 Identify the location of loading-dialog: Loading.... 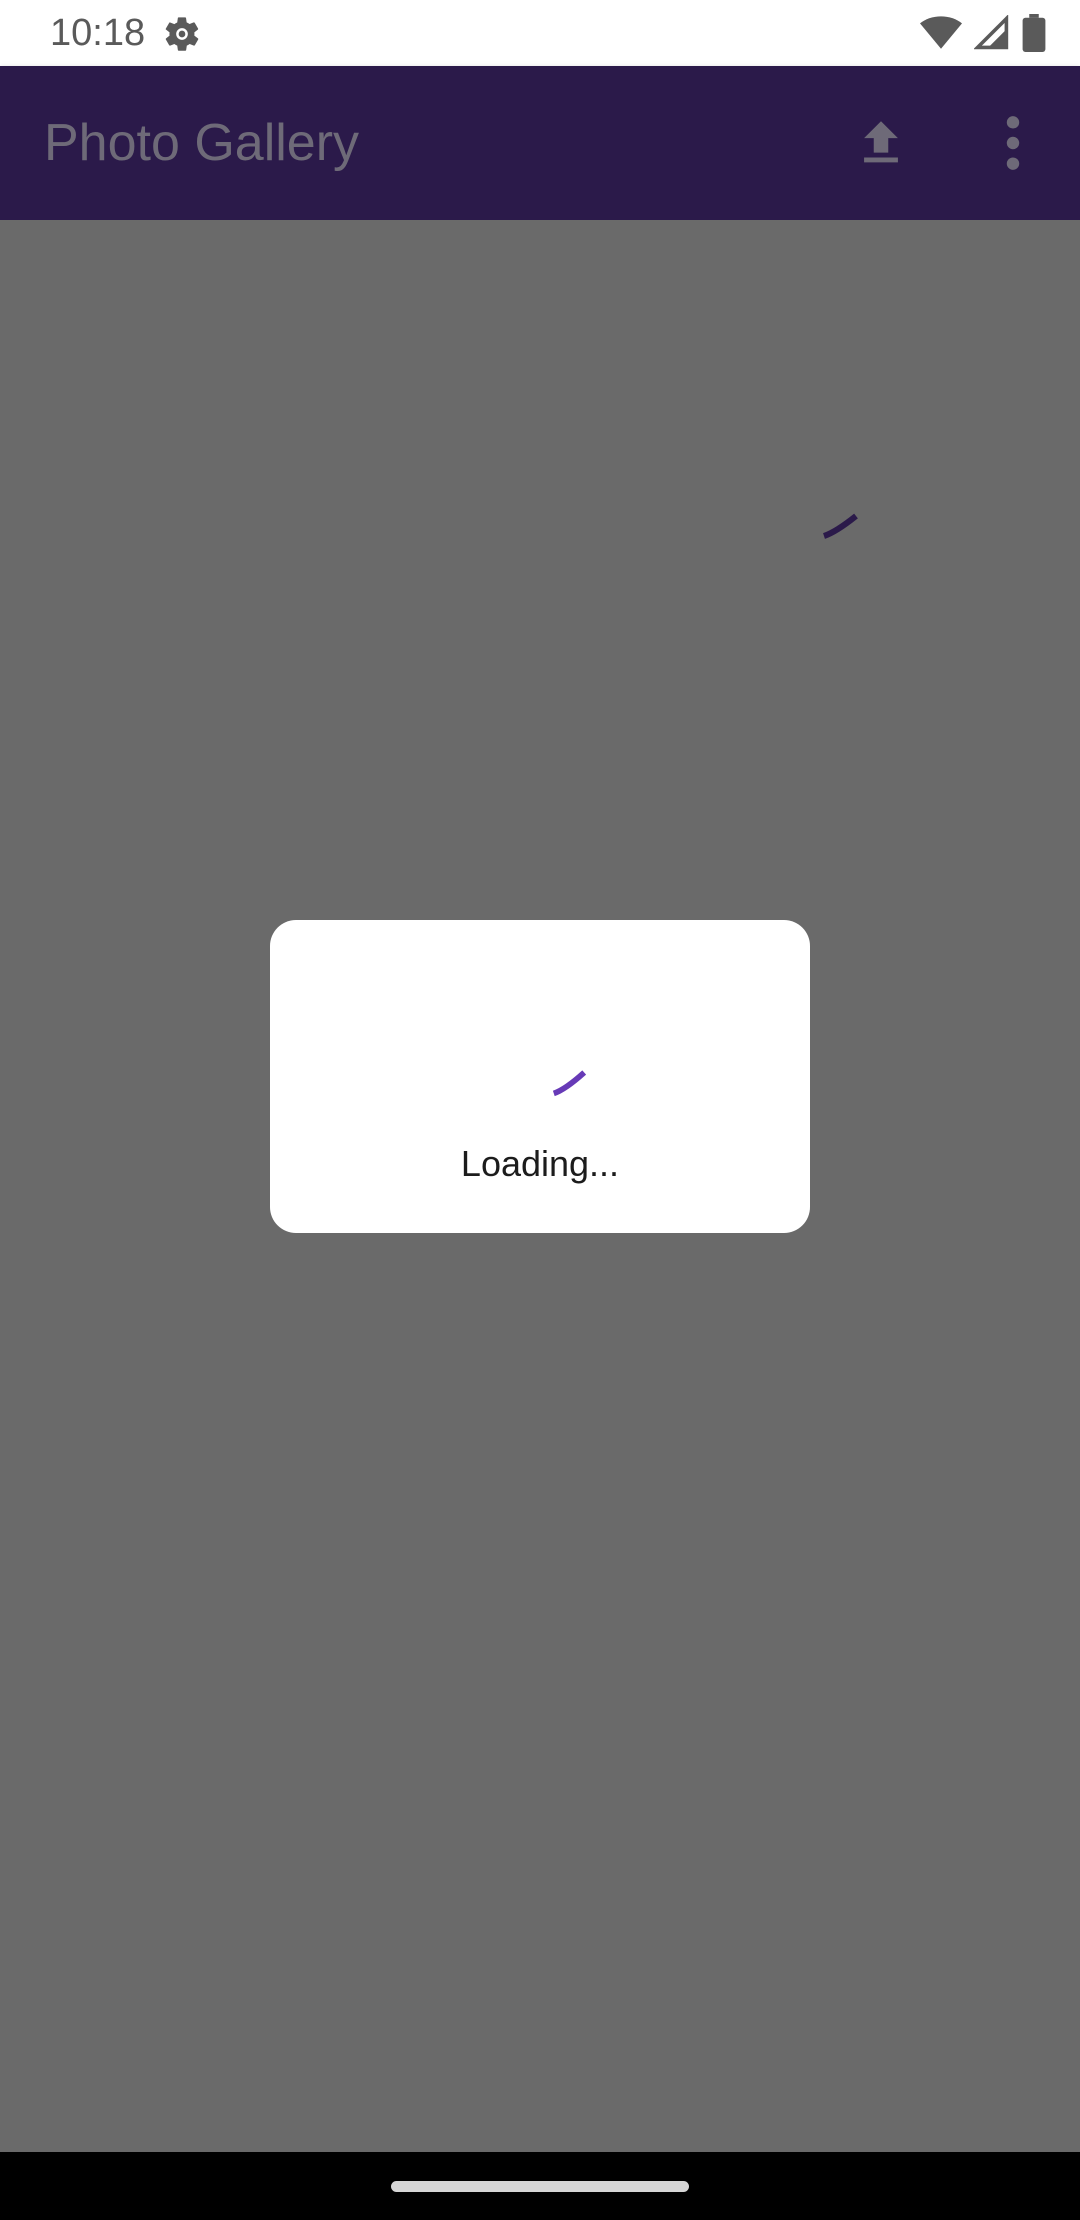
(540, 1076).